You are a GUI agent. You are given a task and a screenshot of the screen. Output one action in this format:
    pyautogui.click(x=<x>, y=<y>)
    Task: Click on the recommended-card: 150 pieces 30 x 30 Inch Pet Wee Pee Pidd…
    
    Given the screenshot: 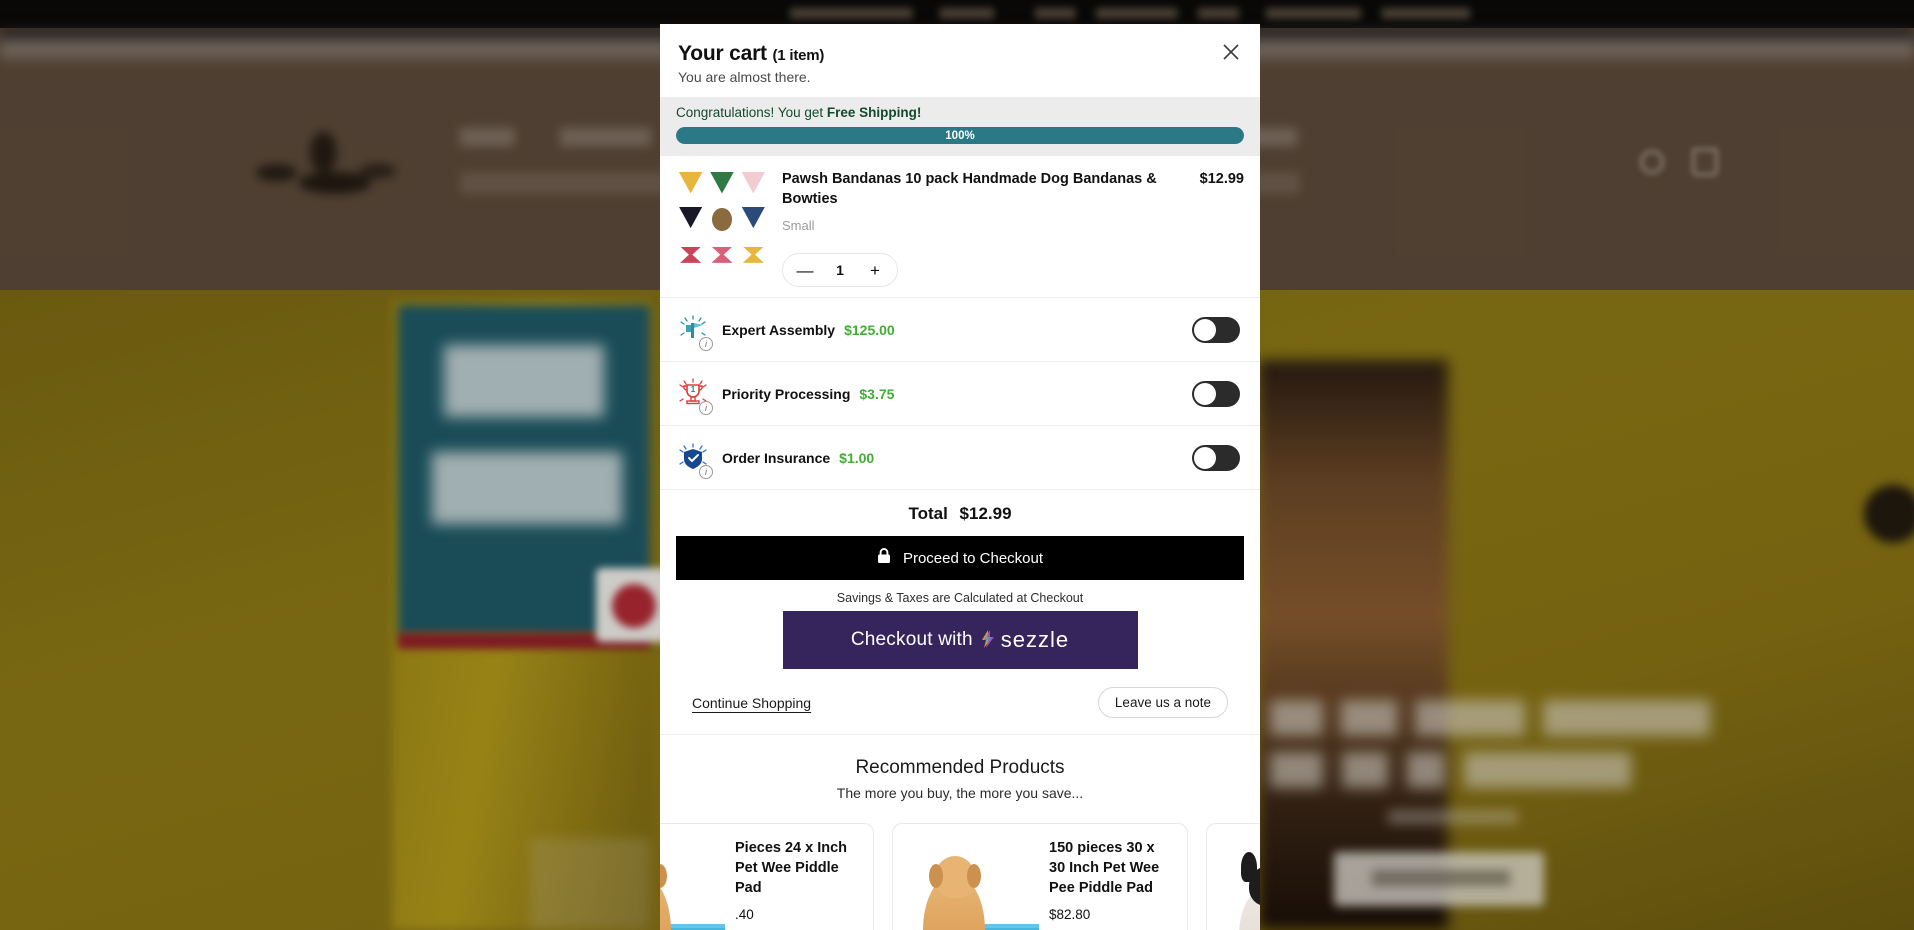 What is the action you would take?
    pyautogui.click(x=1040, y=876)
    